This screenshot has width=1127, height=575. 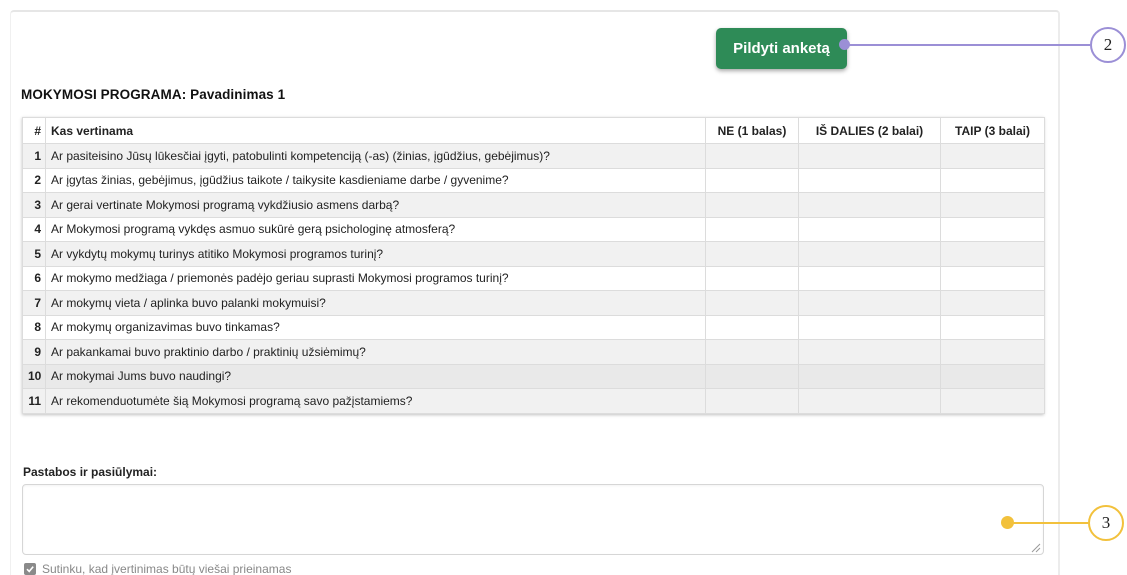 What do you see at coordinates (34, 352) in the screenshot?
I see `row-number: 9` at bounding box center [34, 352].